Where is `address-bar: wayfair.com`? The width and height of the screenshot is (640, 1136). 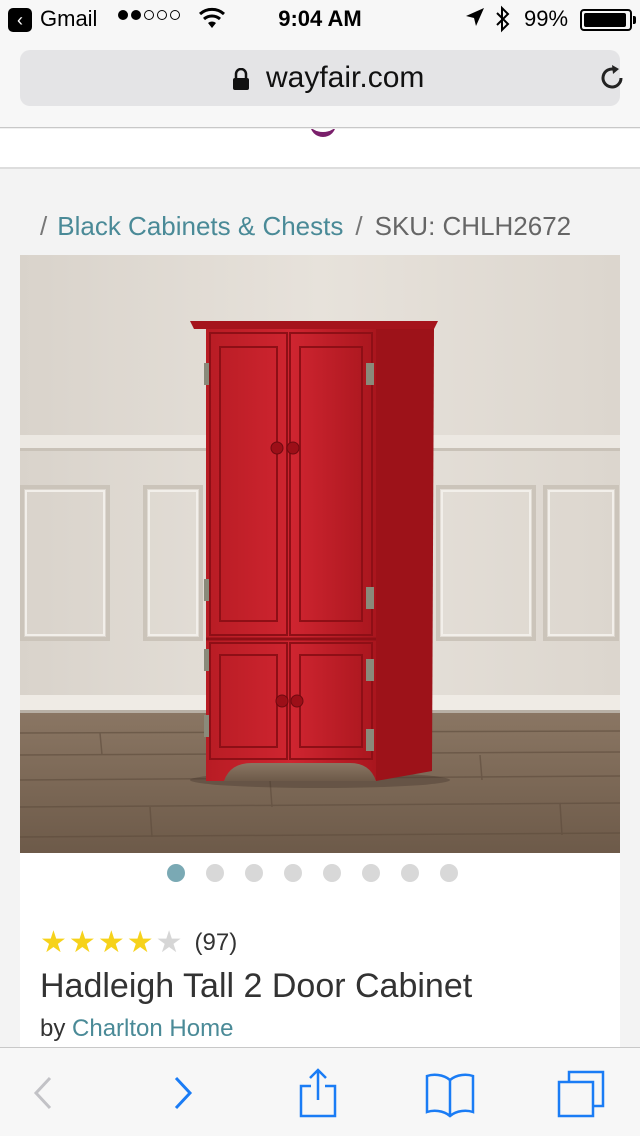 address-bar: wayfair.com is located at coordinates (321, 78).